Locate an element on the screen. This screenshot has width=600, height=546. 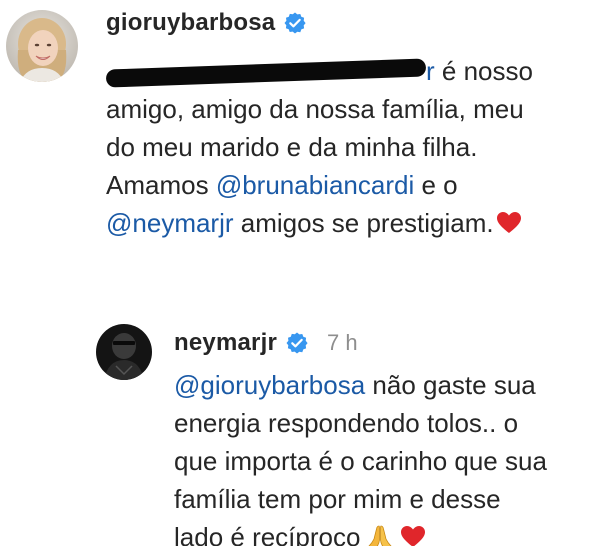
comment-line: energia respondendo tolos.. o is located at coordinates (346, 423).